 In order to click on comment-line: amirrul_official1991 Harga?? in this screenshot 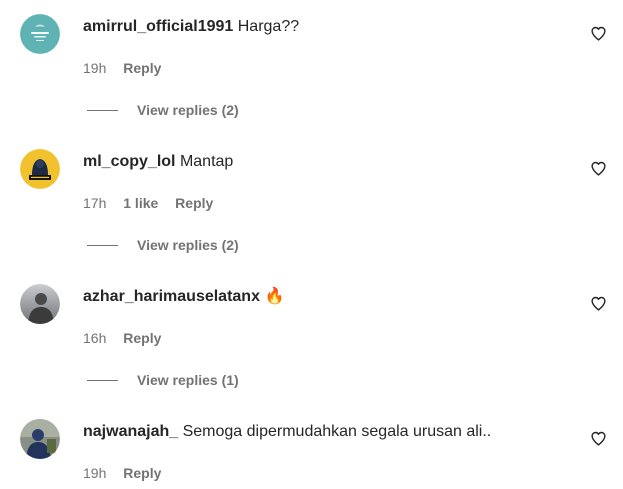, I will do `click(191, 27)`.